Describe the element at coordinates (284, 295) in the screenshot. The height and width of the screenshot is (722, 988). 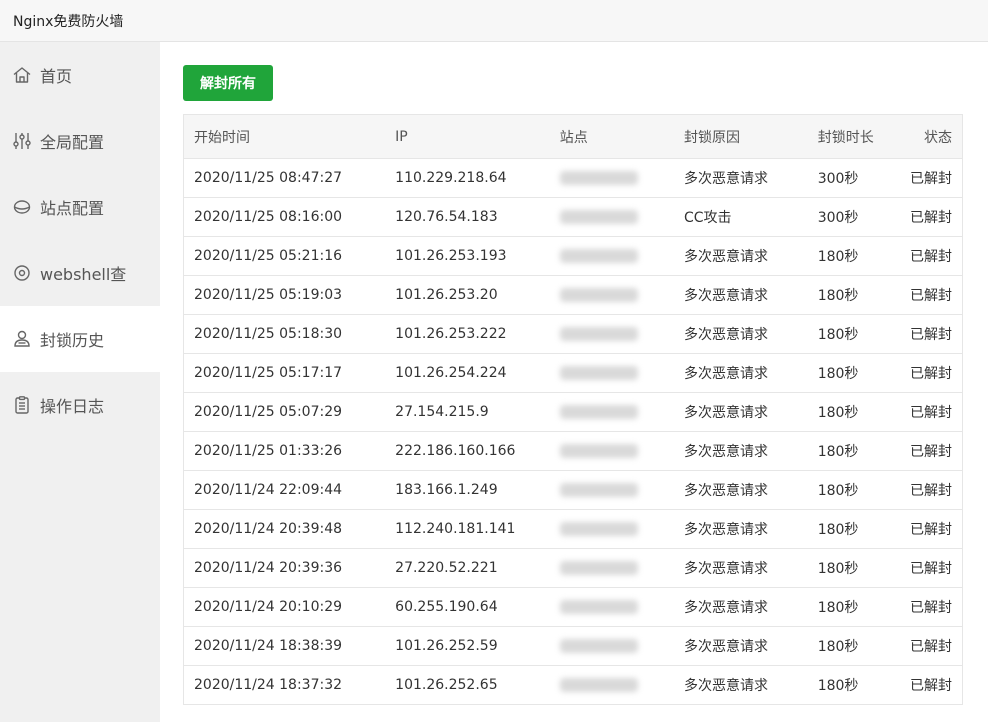
I see `cell-start-time: 2020/11/25 05:19:03` at that location.